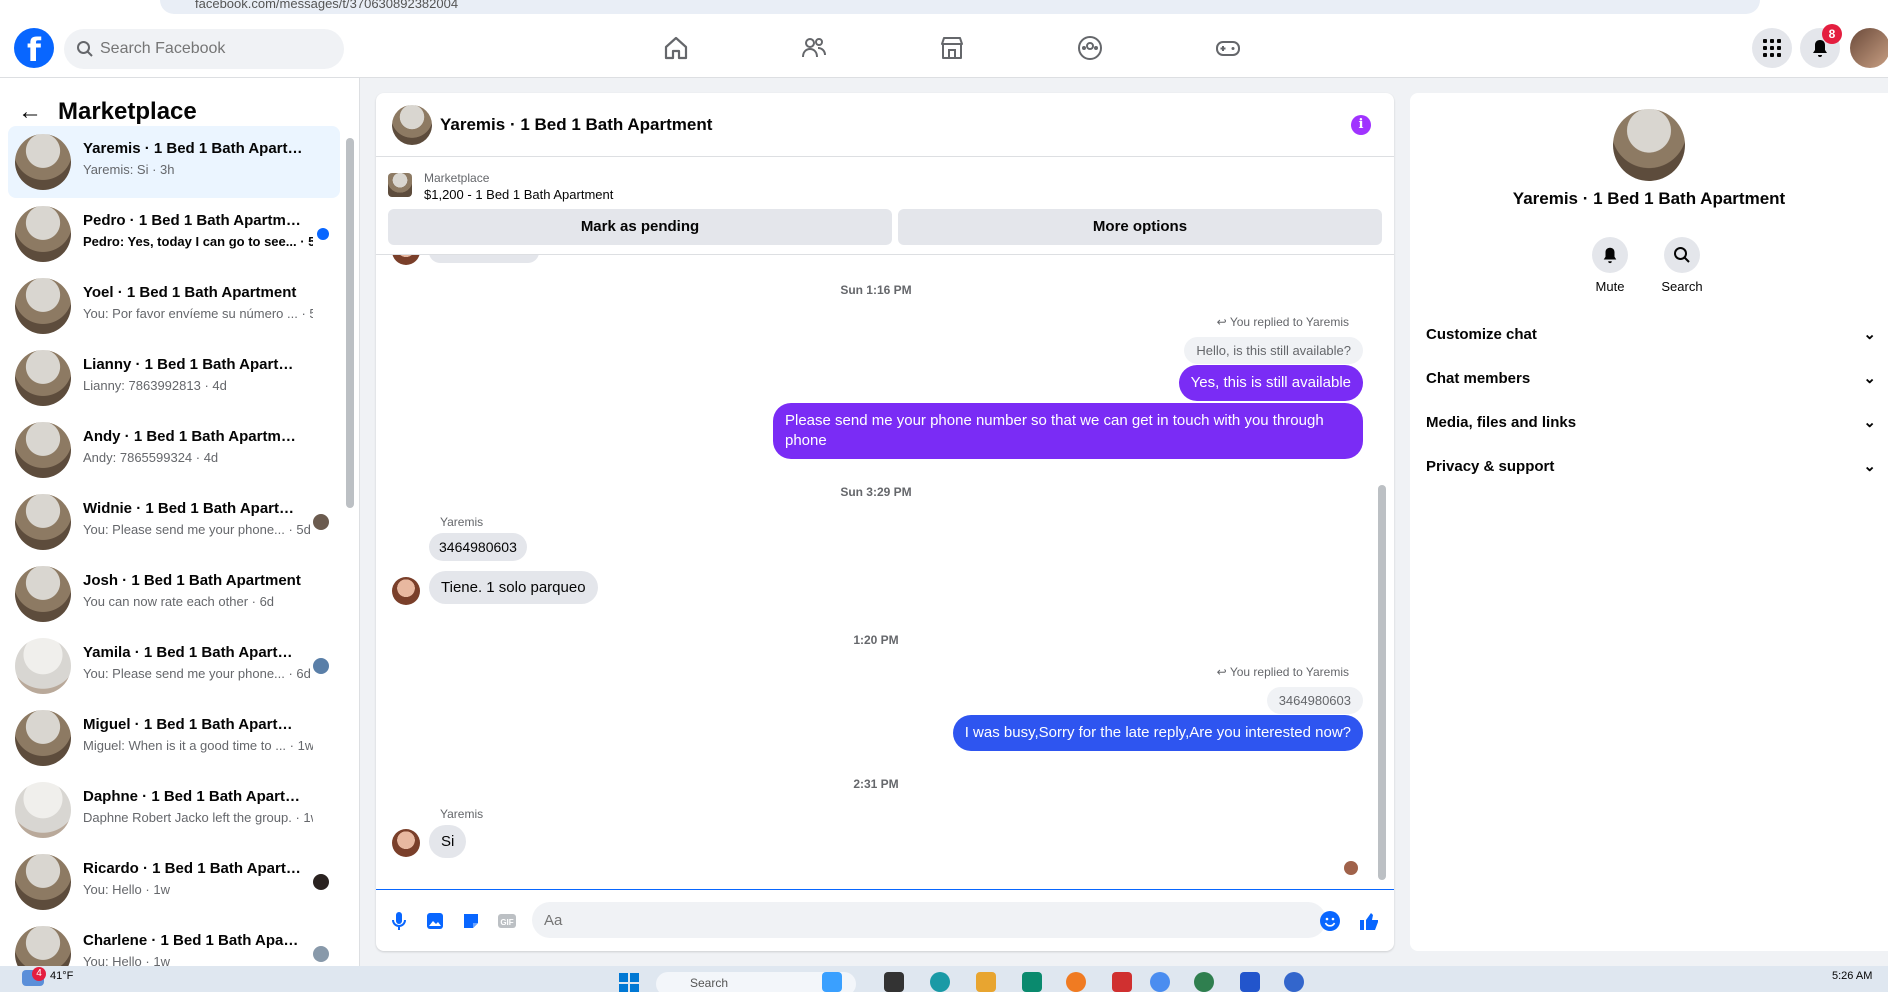 The height and width of the screenshot is (992, 1888). Describe the element at coordinates (399, 921) in the screenshot. I see `microphone-icon` at that location.